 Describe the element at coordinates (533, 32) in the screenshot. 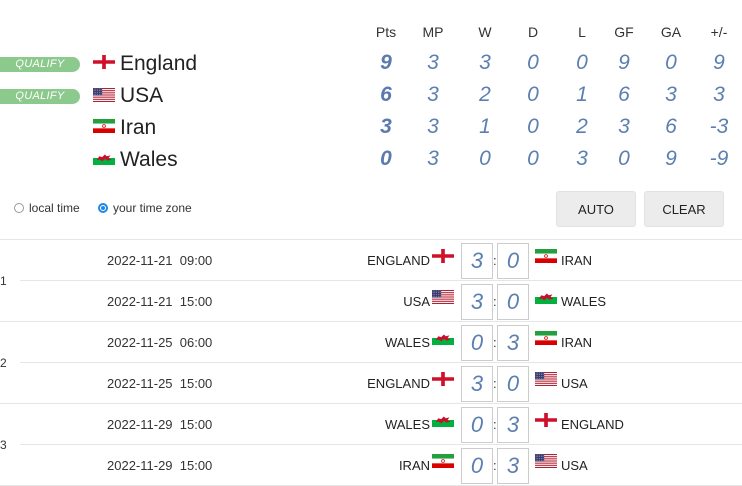

I see `column-header-3: D` at that location.